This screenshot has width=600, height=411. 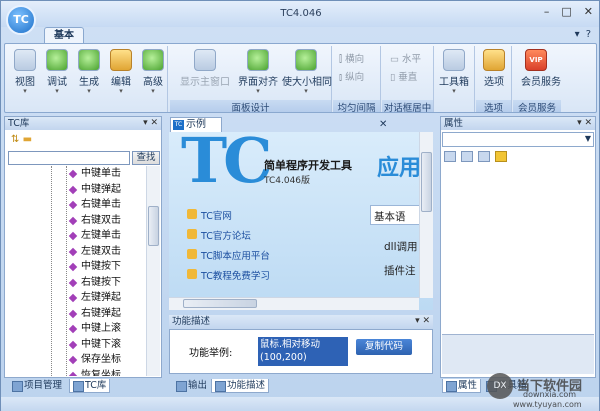 I want to click on folder-icon: ▬, so click(x=27, y=139).